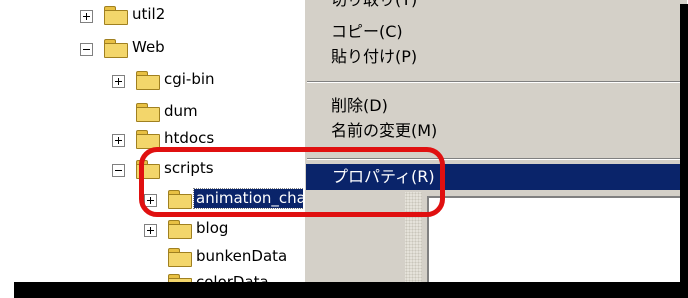 Image resolution: width=688 pixels, height=298 pixels. What do you see at coordinates (359, 106) in the screenshot?
I see `menu-item-delete: 削除(D)` at bounding box center [359, 106].